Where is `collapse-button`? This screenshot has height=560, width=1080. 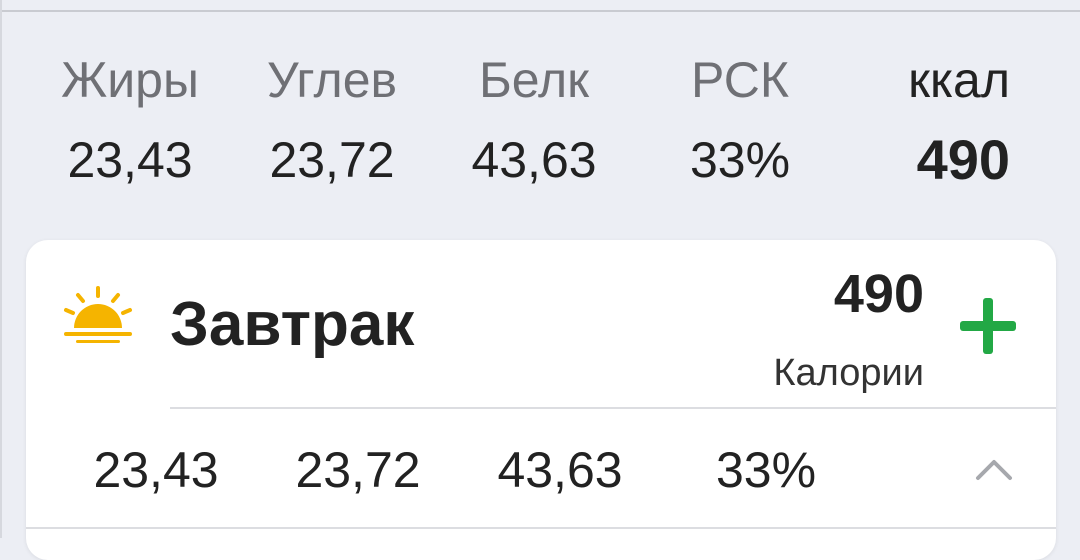
collapse-button is located at coordinates (994, 470).